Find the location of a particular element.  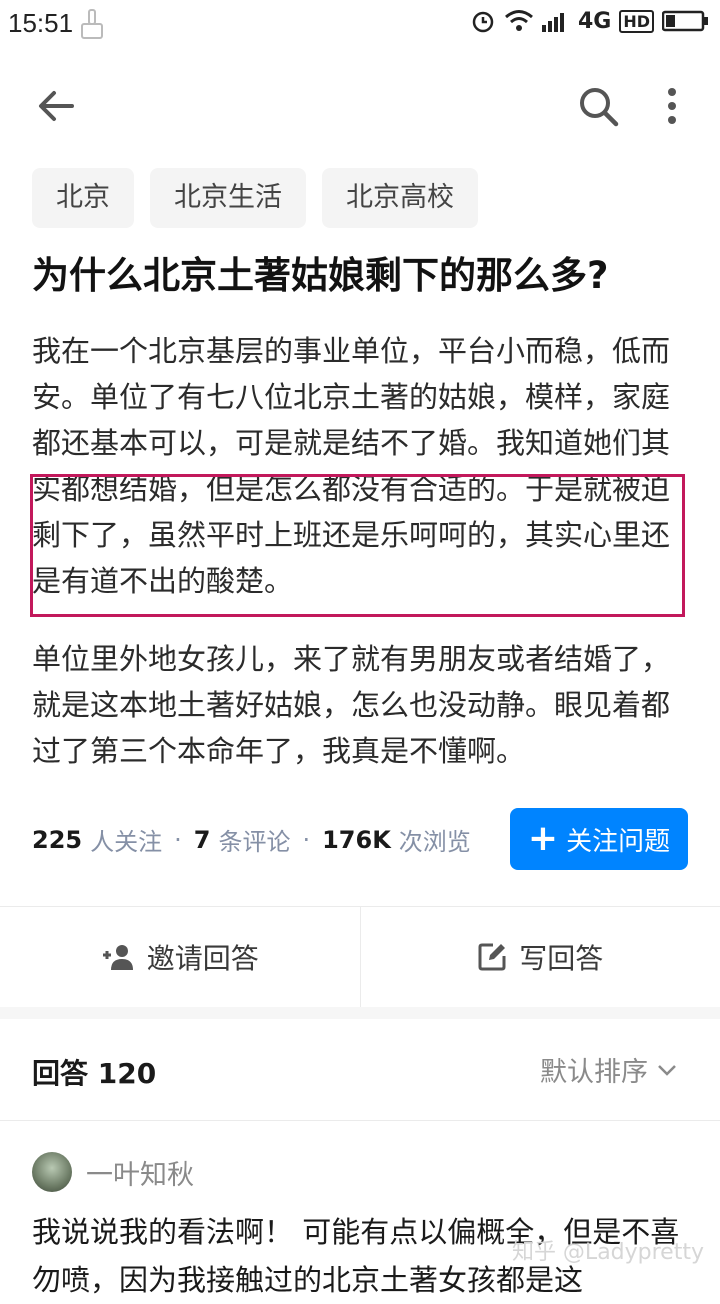

answers-header: 回答 120 默认排序 is located at coordinates (360, 1070).